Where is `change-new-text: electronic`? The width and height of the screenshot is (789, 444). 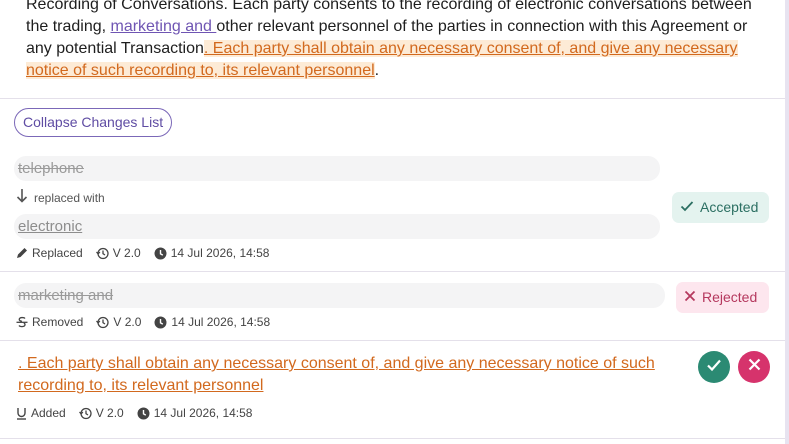
change-new-text: electronic is located at coordinates (337, 226).